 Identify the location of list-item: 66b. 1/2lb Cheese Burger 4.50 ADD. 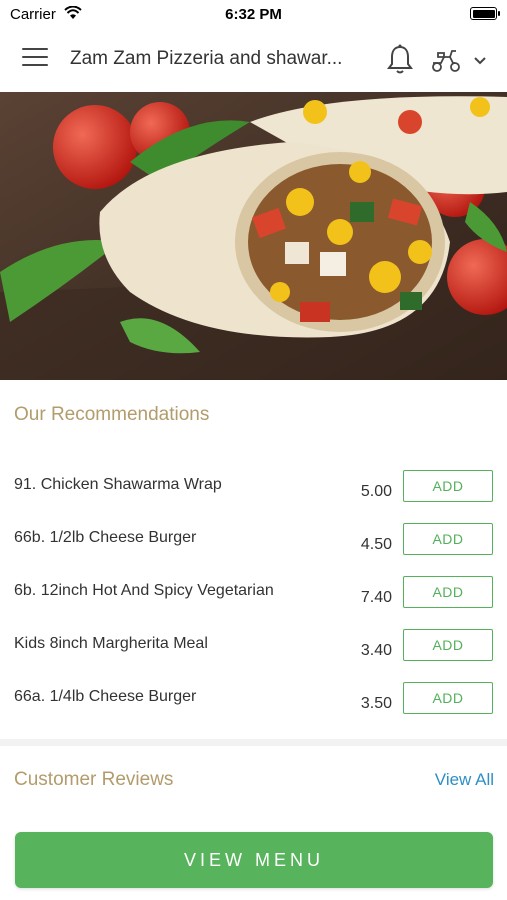
(253, 549).